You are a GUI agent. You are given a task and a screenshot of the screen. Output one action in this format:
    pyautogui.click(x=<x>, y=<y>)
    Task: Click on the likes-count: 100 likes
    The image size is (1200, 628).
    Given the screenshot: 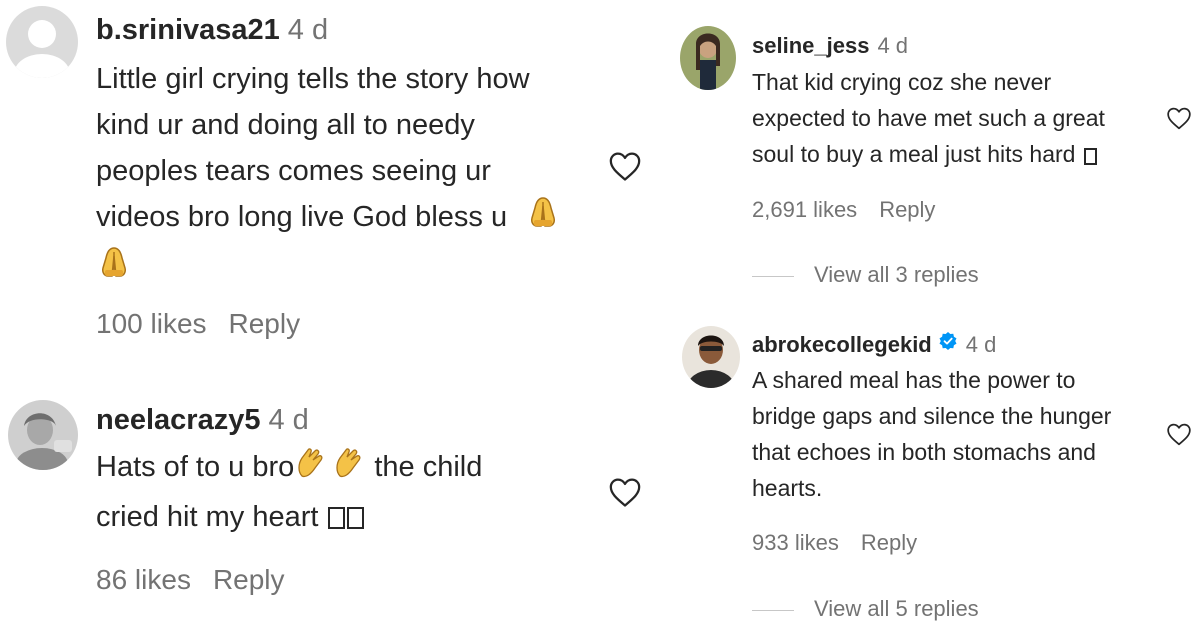 What is the action you would take?
    pyautogui.click(x=151, y=324)
    